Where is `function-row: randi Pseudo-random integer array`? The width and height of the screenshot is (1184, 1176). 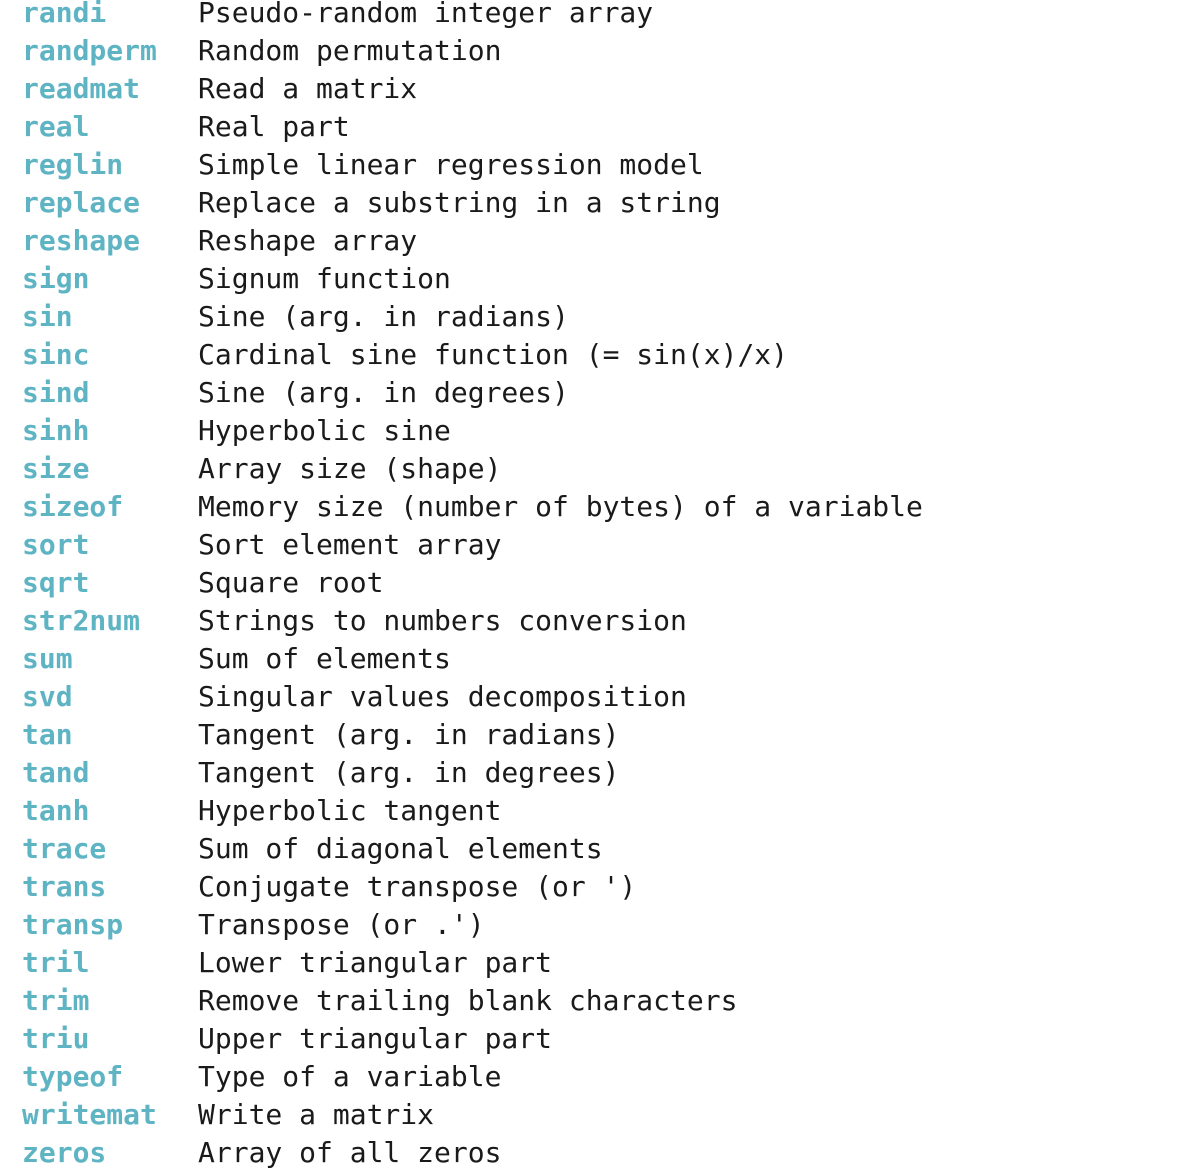 function-row: randi Pseudo-random integer array is located at coordinates (472, 16).